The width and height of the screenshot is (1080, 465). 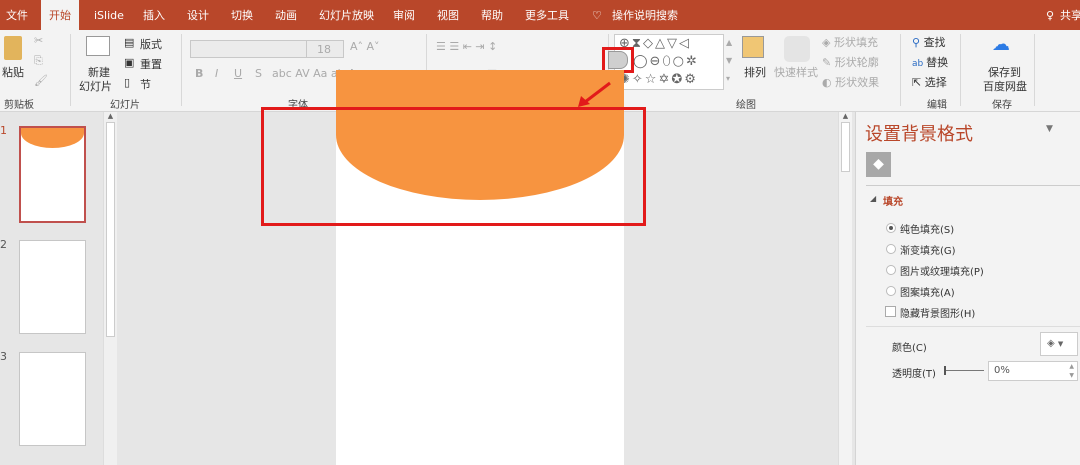 What do you see at coordinates (1070, 15) in the screenshot?
I see `share-button: 共享` at bounding box center [1070, 15].